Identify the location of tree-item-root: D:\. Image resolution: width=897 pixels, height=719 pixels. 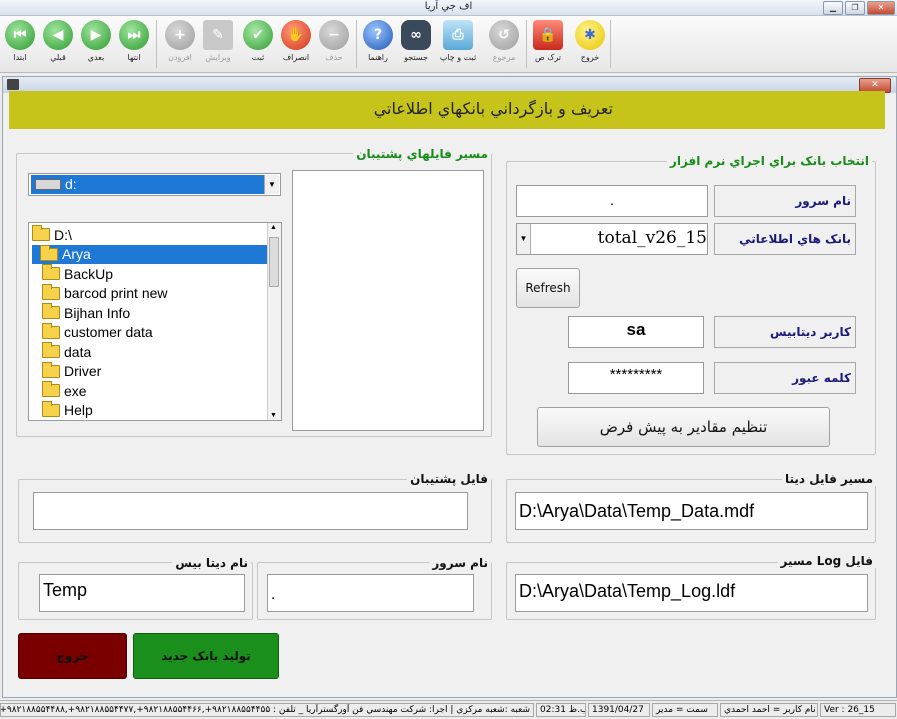
(150, 235).